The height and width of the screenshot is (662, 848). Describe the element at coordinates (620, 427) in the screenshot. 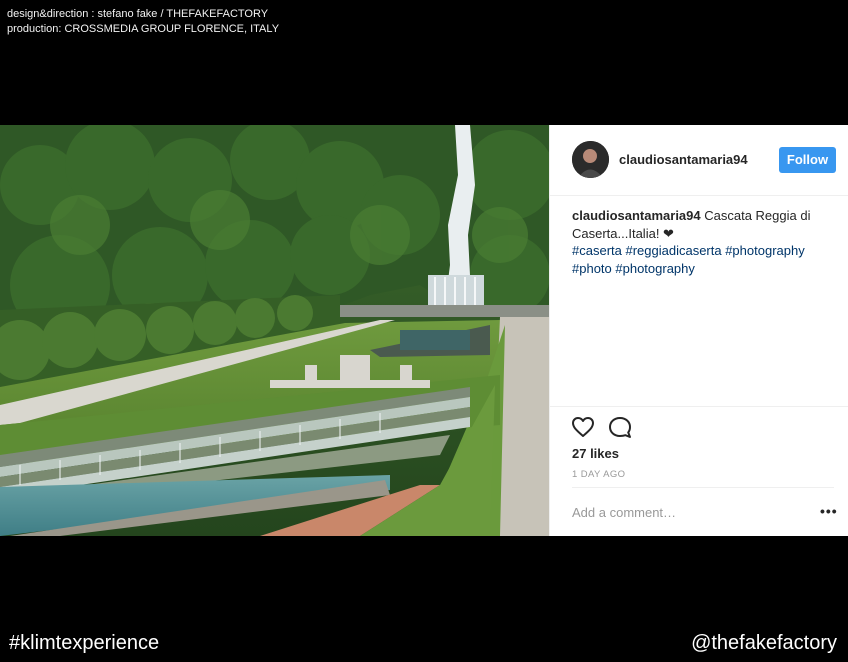

I see `comment-icon` at that location.